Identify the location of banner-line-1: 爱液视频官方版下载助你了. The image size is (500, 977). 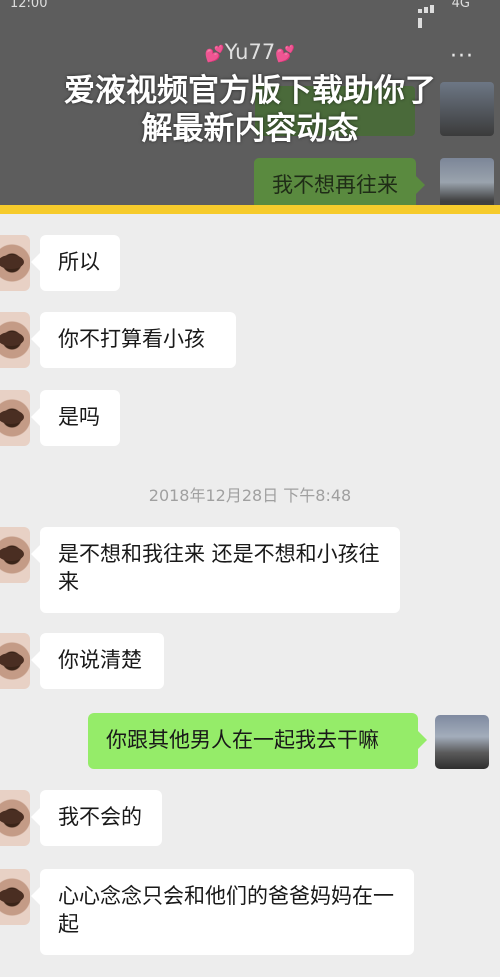
(250, 91).